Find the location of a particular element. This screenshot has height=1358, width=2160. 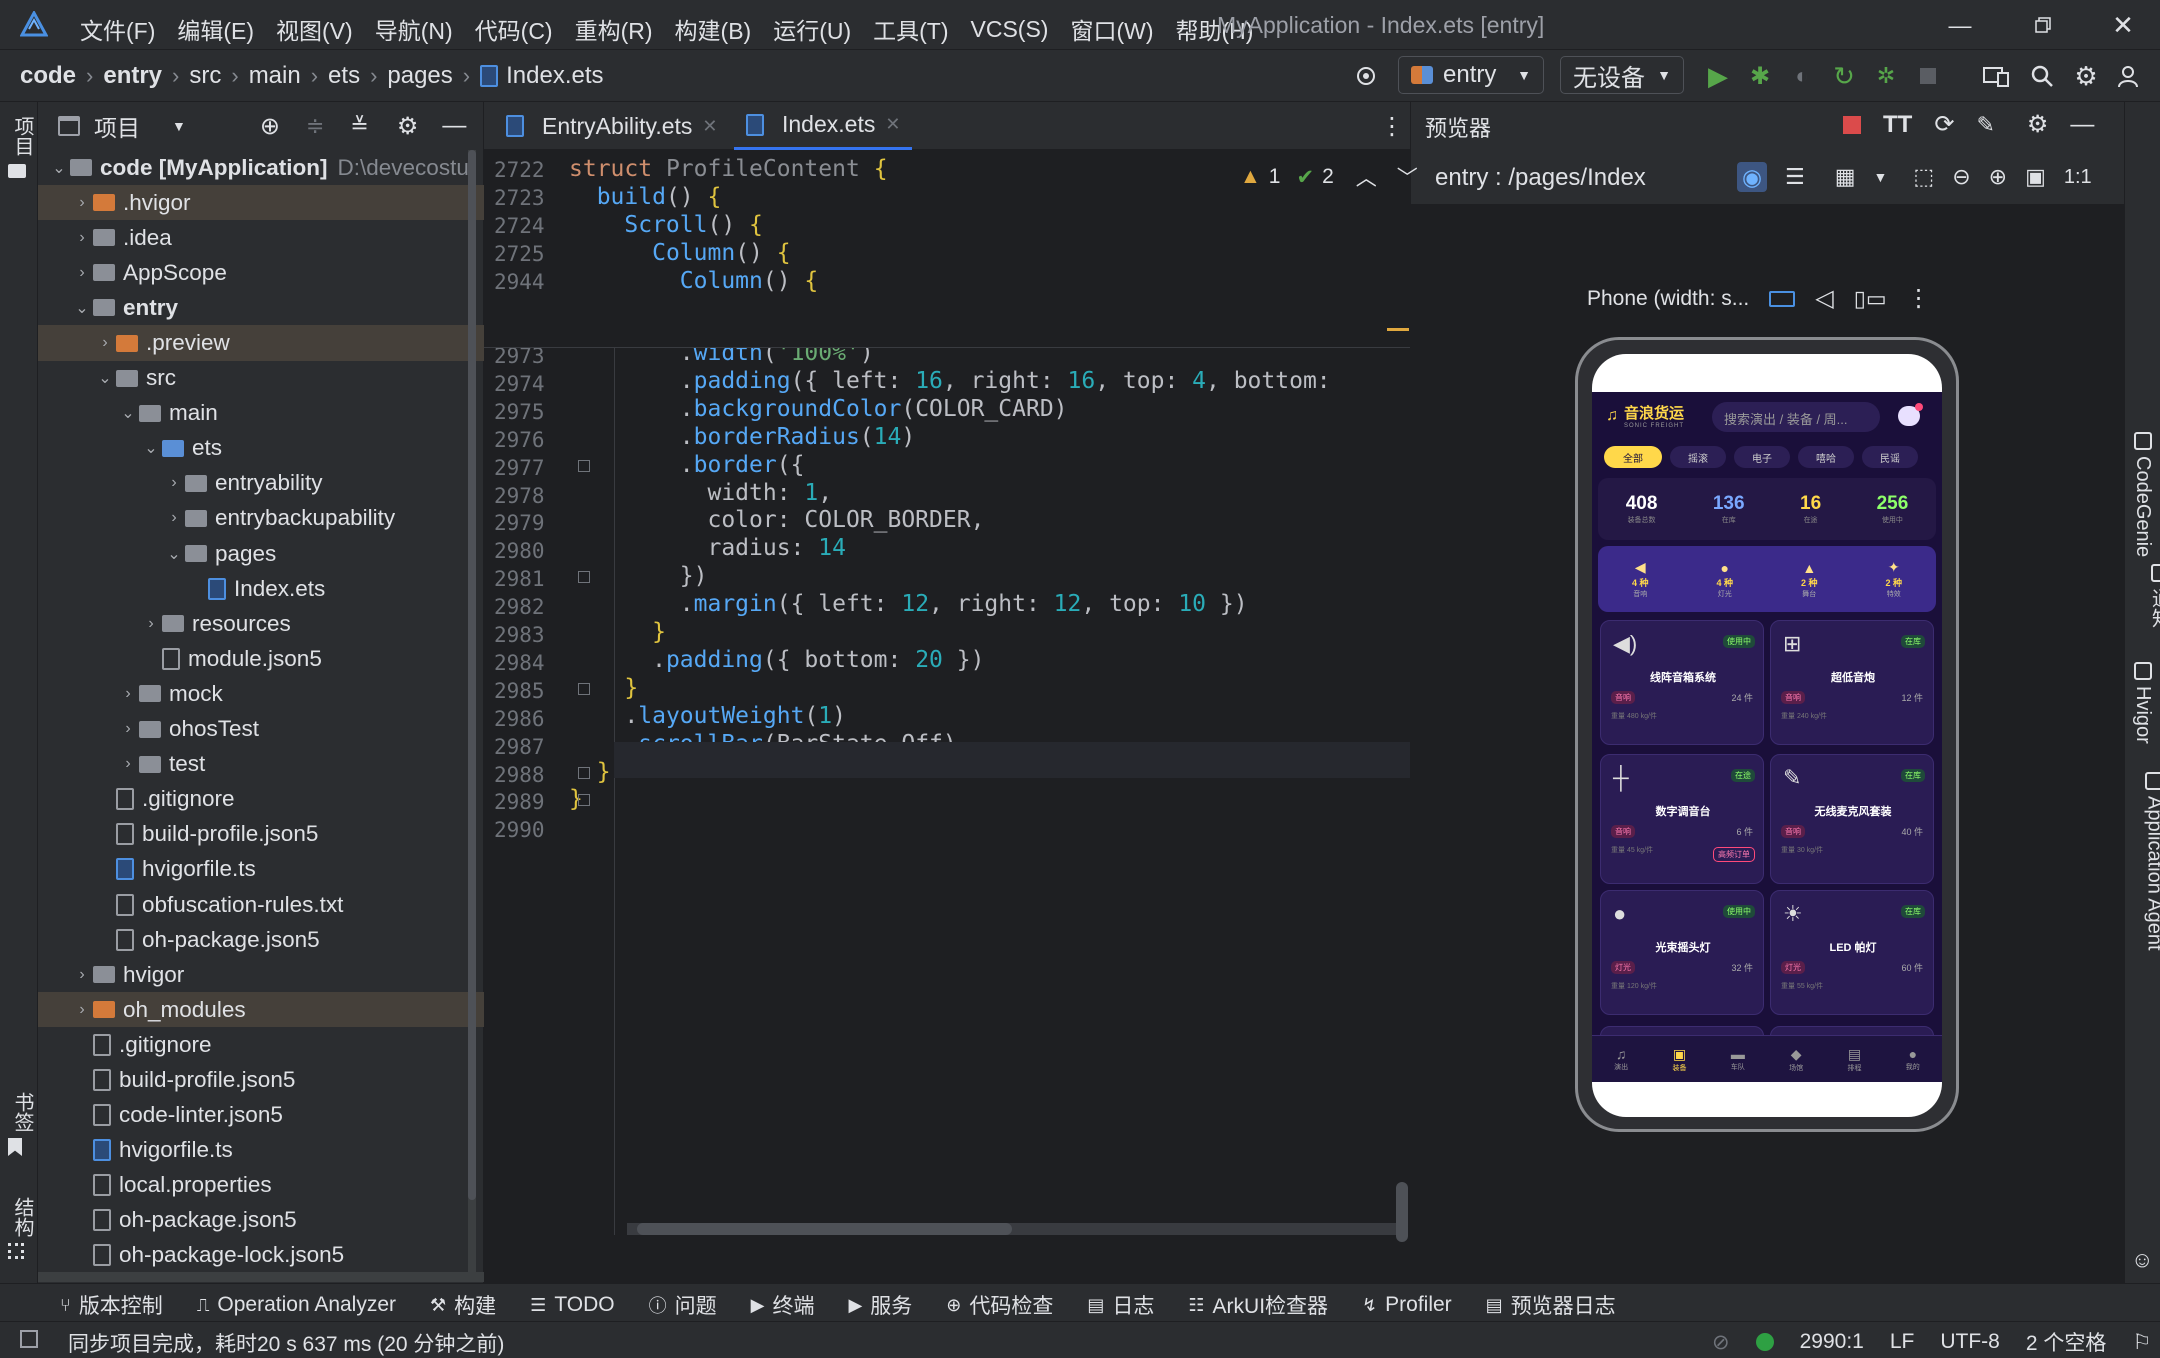

close-window-button: ✕ is located at coordinates (2123, 25).